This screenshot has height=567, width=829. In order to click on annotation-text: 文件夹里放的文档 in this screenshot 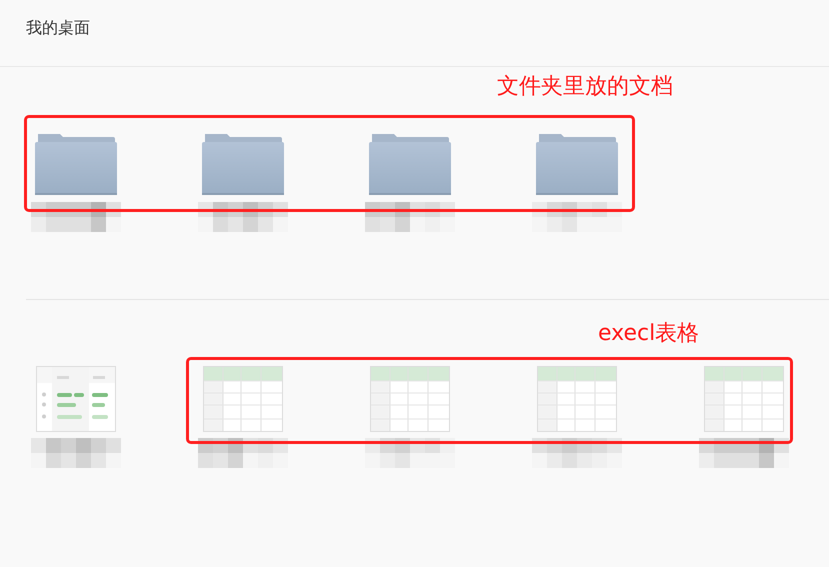, I will do `click(585, 87)`.